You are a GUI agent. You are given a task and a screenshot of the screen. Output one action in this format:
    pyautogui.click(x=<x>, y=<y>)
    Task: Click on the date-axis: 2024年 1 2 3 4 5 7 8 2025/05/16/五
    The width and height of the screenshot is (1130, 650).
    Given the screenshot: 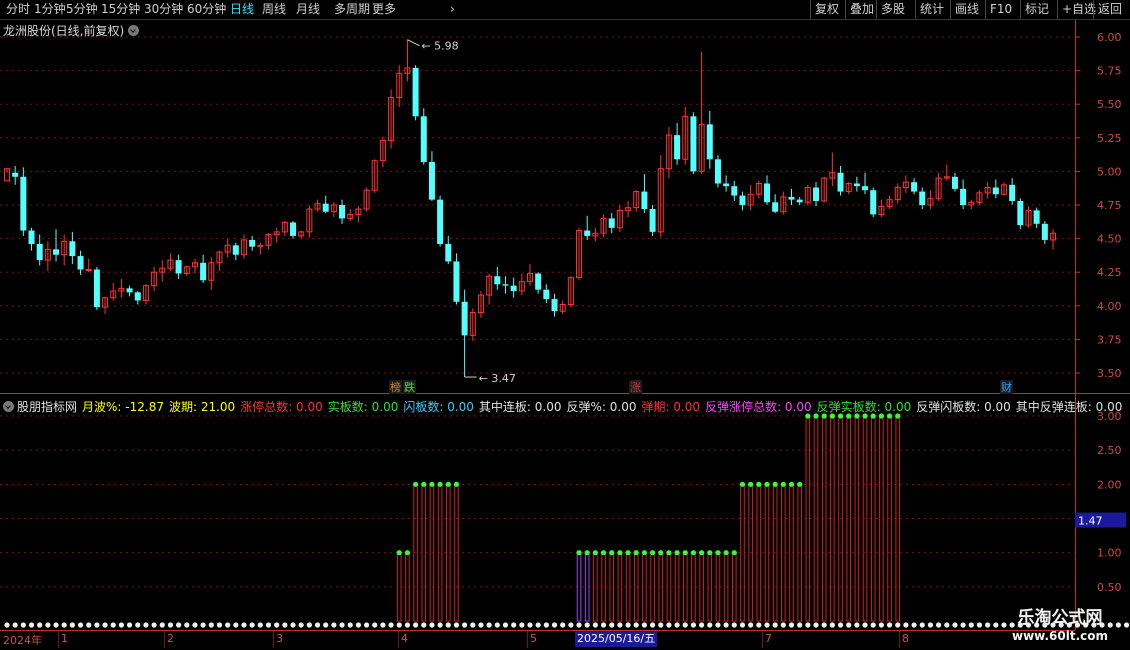 What is the action you would take?
    pyautogui.click(x=537, y=639)
    